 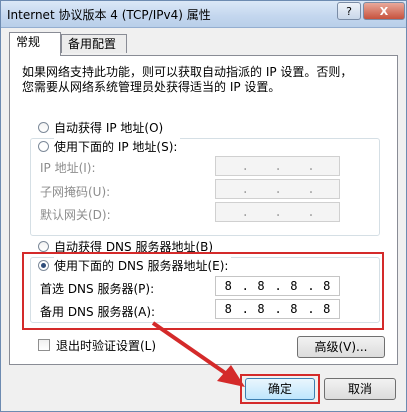 I want to click on close-button: X, so click(x=384, y=11).